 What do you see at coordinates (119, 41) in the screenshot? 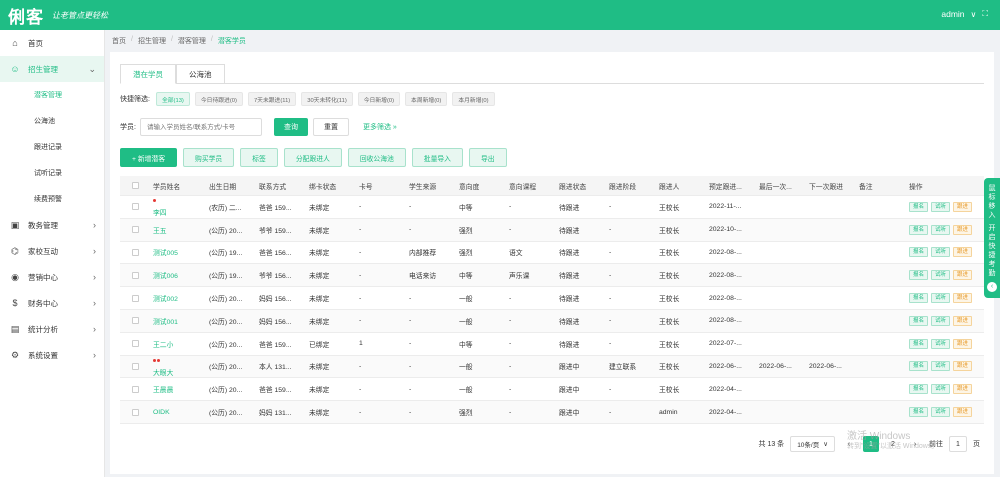
I see `breadcrumb-home: 首页` at bounding box center [119, 41].